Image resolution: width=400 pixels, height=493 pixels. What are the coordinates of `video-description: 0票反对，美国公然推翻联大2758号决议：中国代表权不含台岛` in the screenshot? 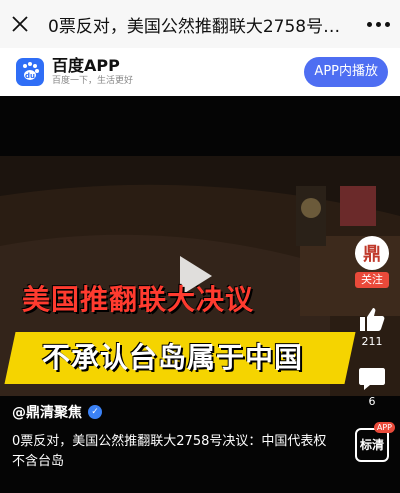 It's located at (169, 451).